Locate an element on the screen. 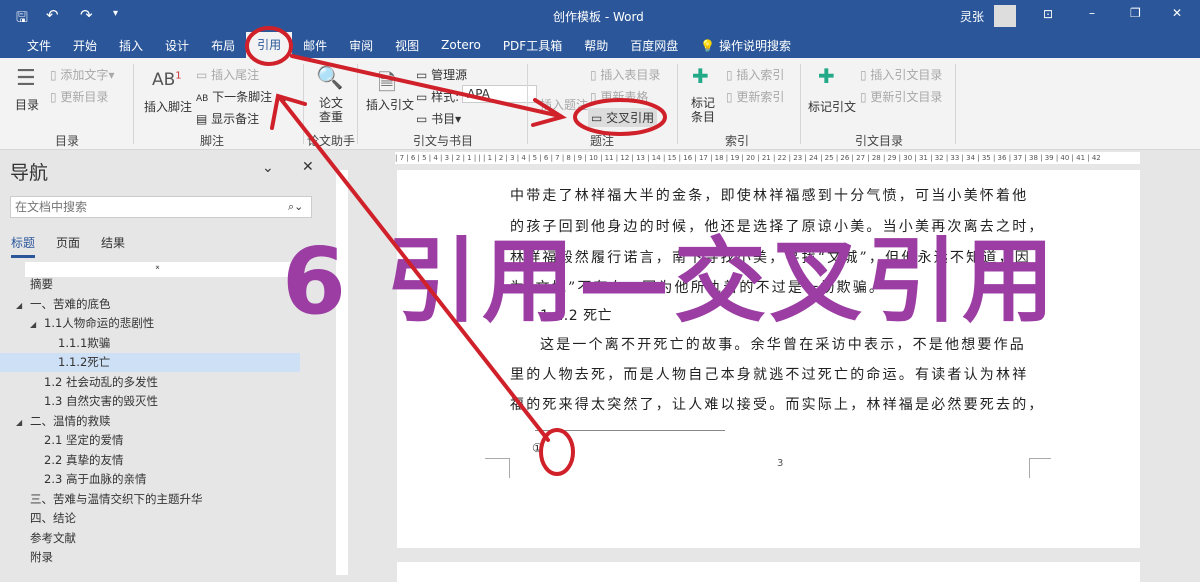 The width and height of the screenshot is (1200, 582). tab-insert: 插入 is located at coordinates (131, 45).